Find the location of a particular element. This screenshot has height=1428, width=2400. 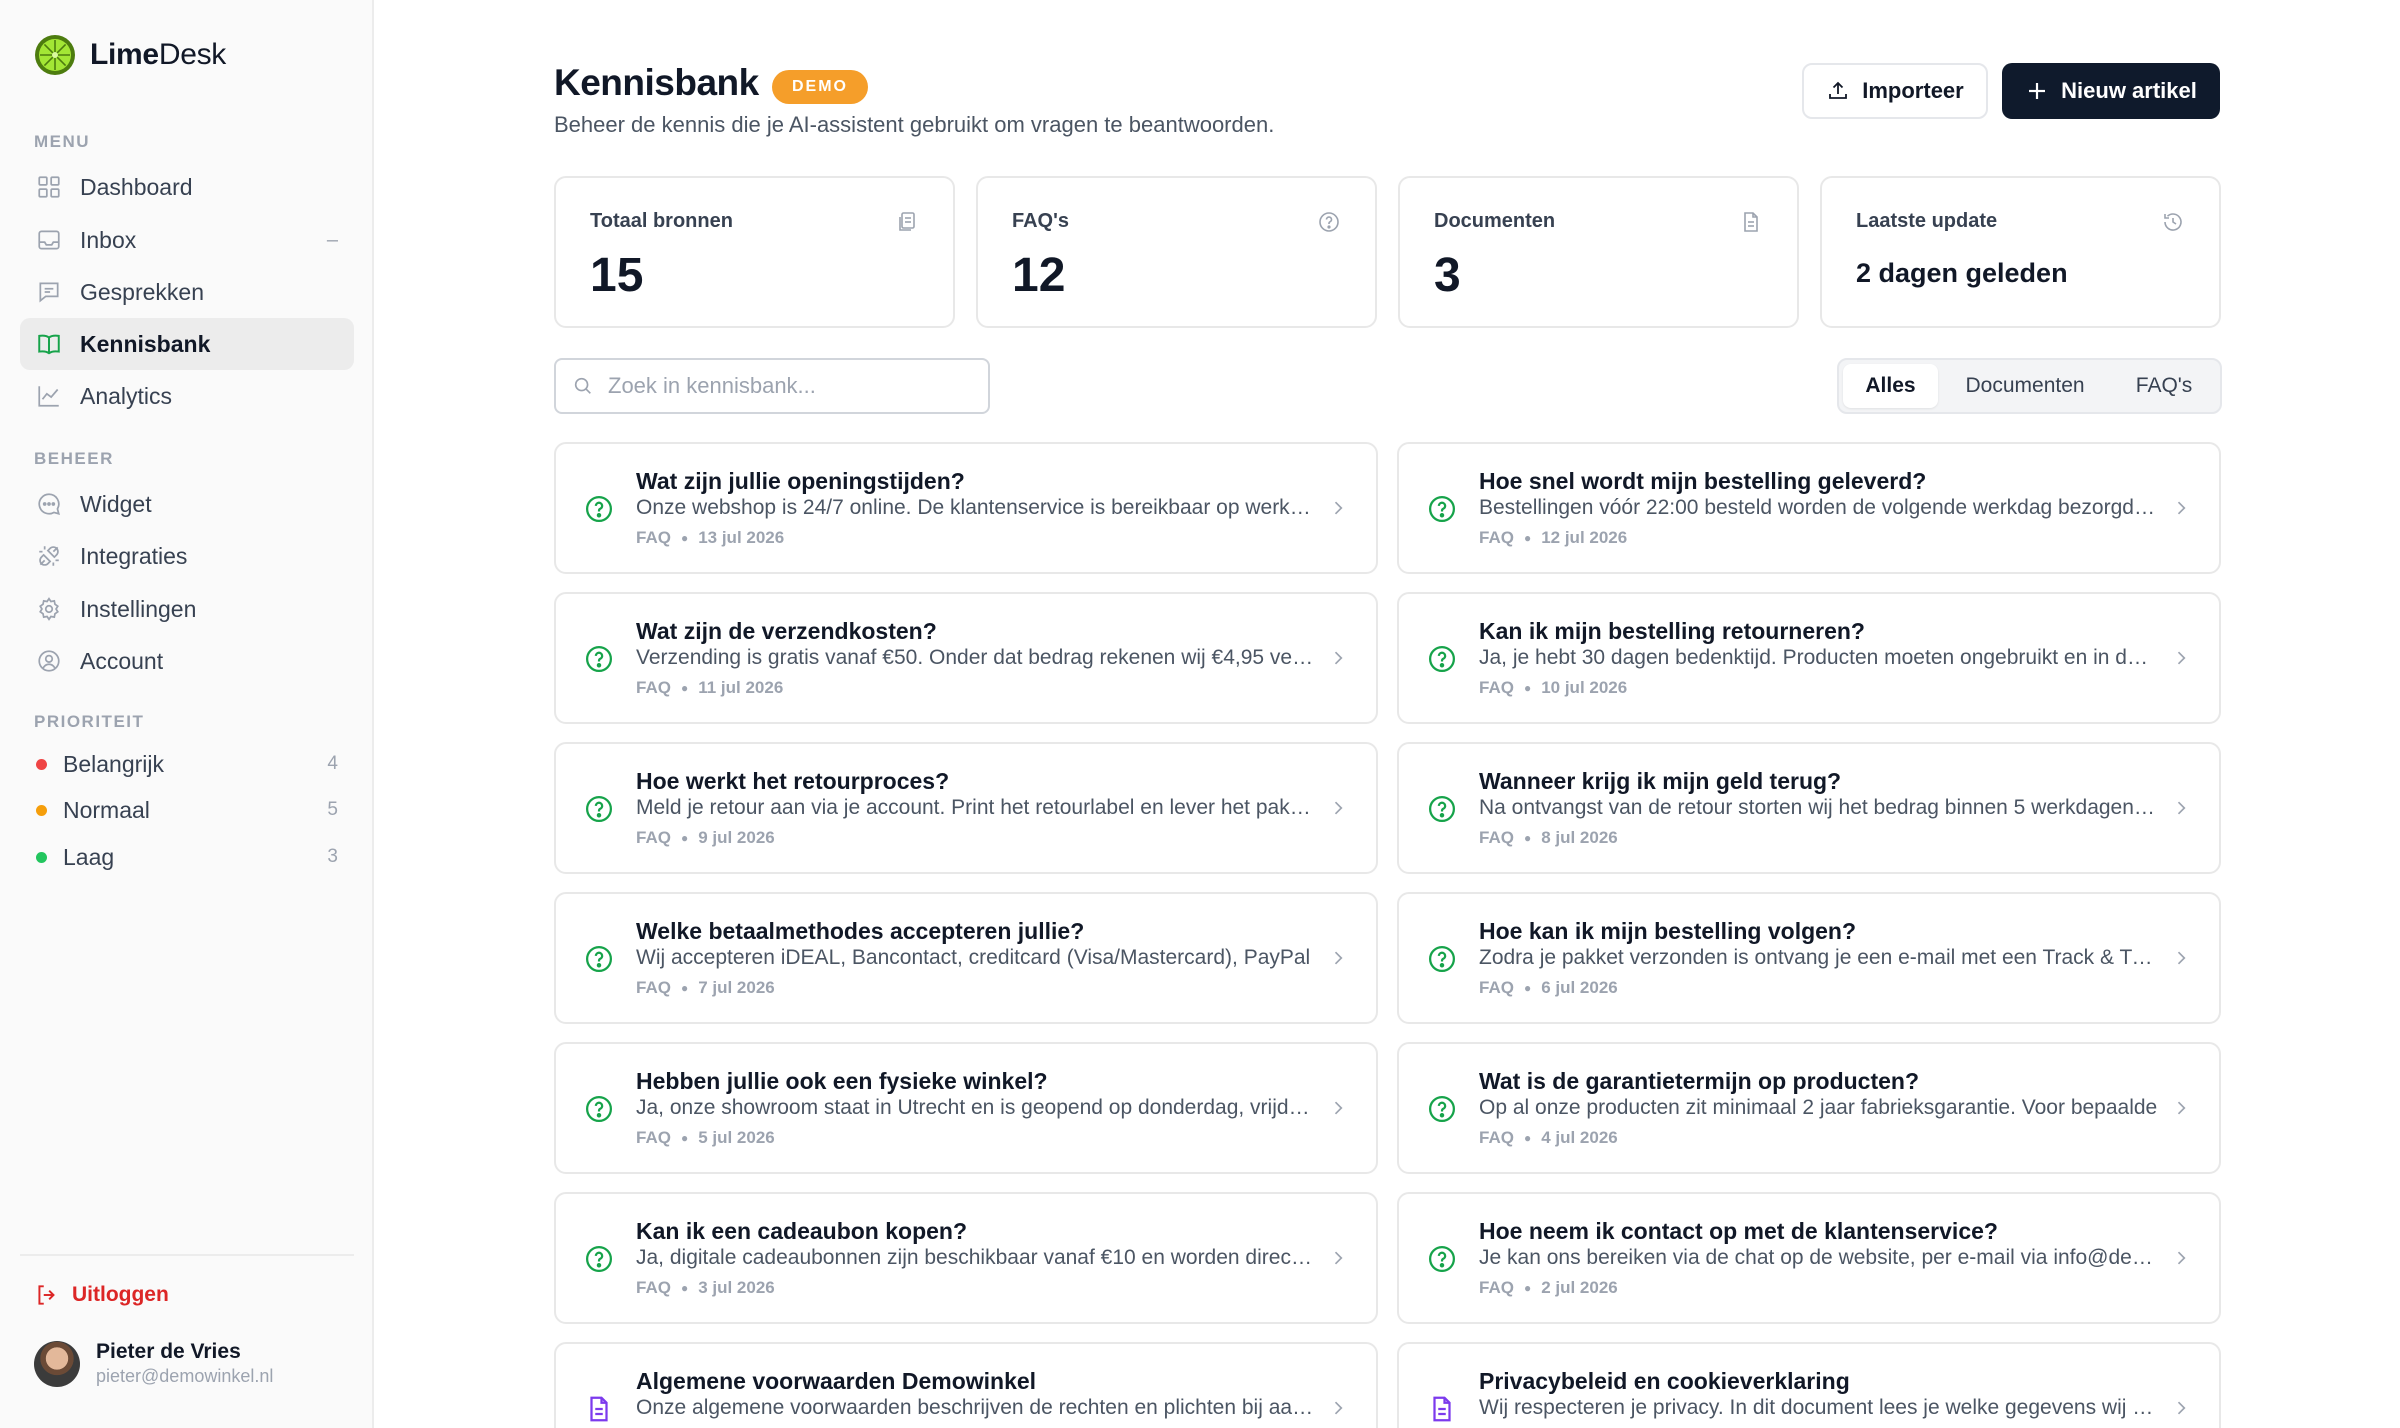

sidebar-item-label: Kennisbank is located at coordinates (145, 343).